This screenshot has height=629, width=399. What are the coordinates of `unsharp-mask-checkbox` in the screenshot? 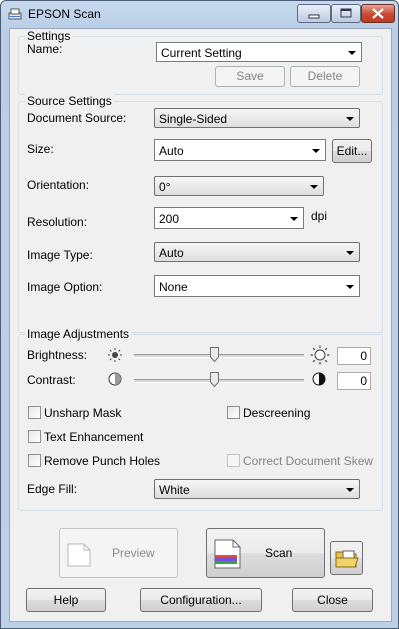 It's located at (34, 412).